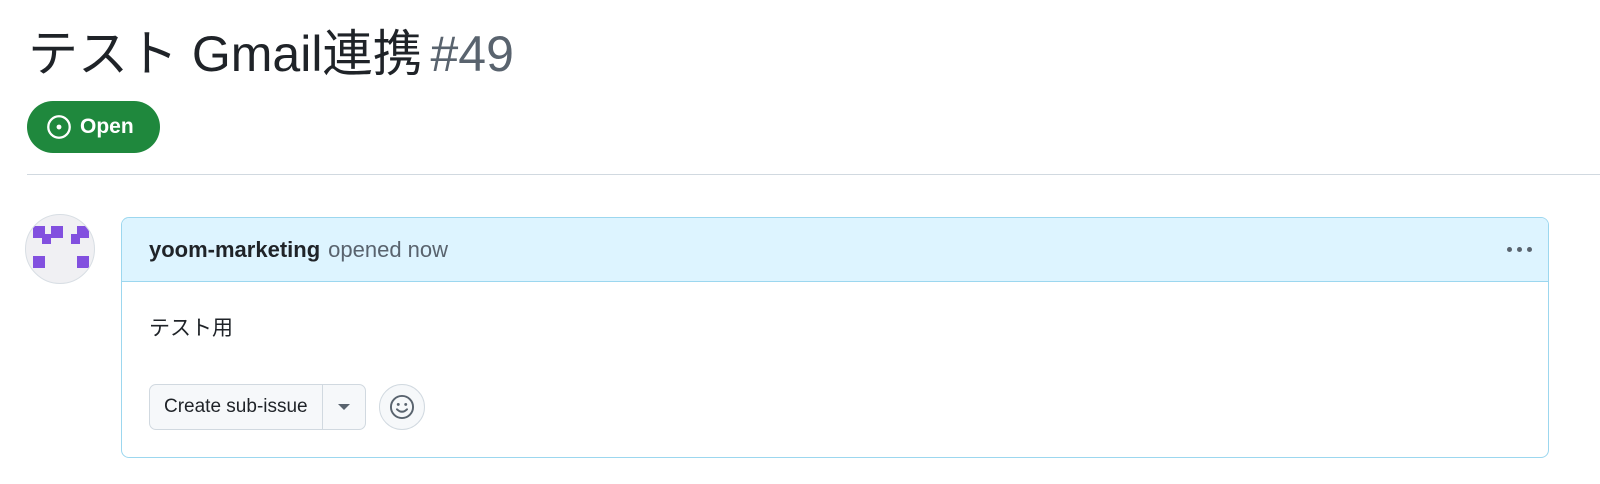 This screenshot has width=1600, height=484. Describe the element at coordinates (107, 126) in the screenshot. I see `issue-state-label: Open` at that location.